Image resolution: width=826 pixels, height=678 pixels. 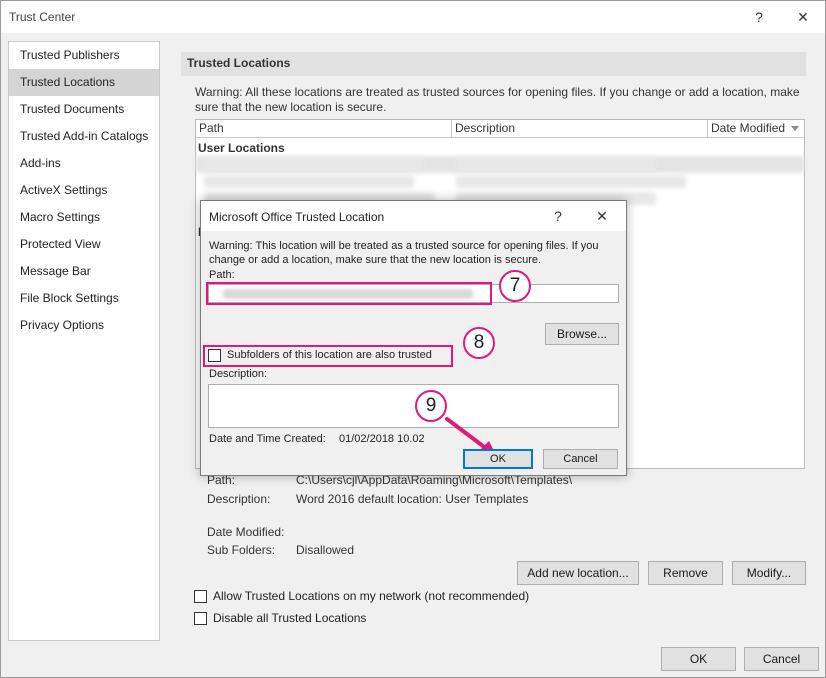 What do you see at coordinates (795, 128) in the screenshot?
I see `sort-down-icon` at bounding box center [795, 128].